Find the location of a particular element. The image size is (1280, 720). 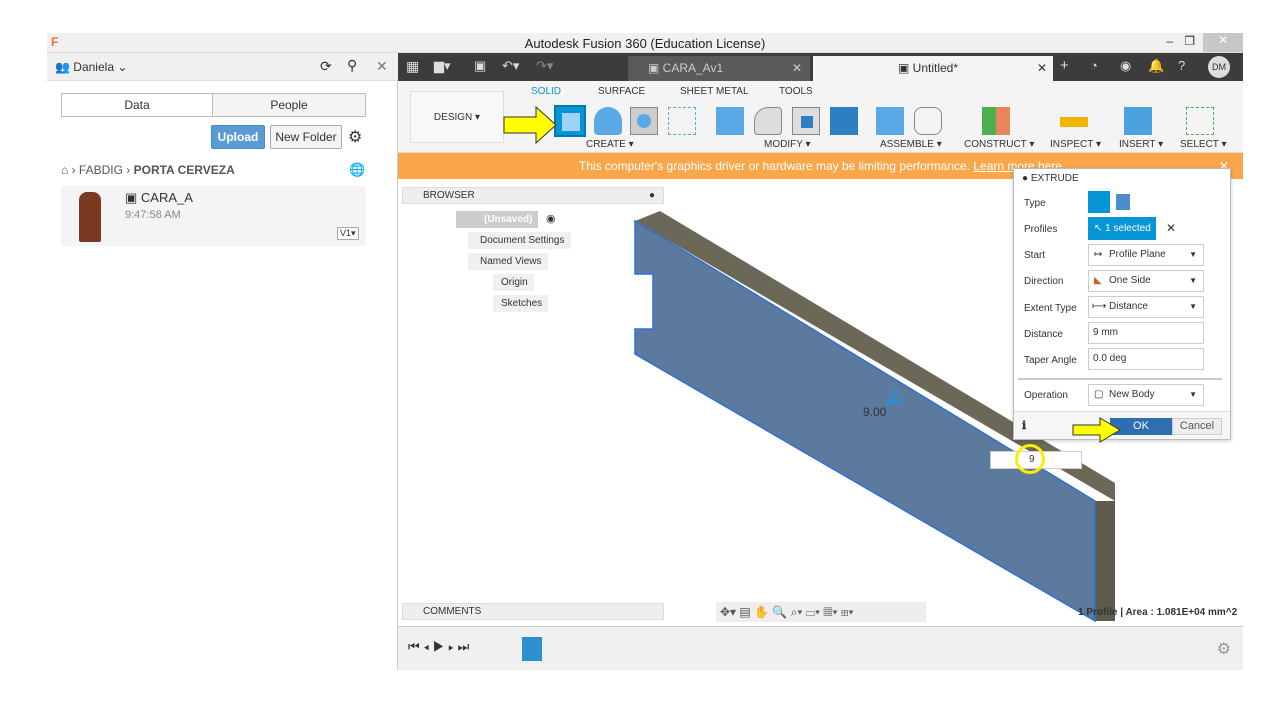

file-menu-icon: ▆▾ is located at coordinates (442, 66).